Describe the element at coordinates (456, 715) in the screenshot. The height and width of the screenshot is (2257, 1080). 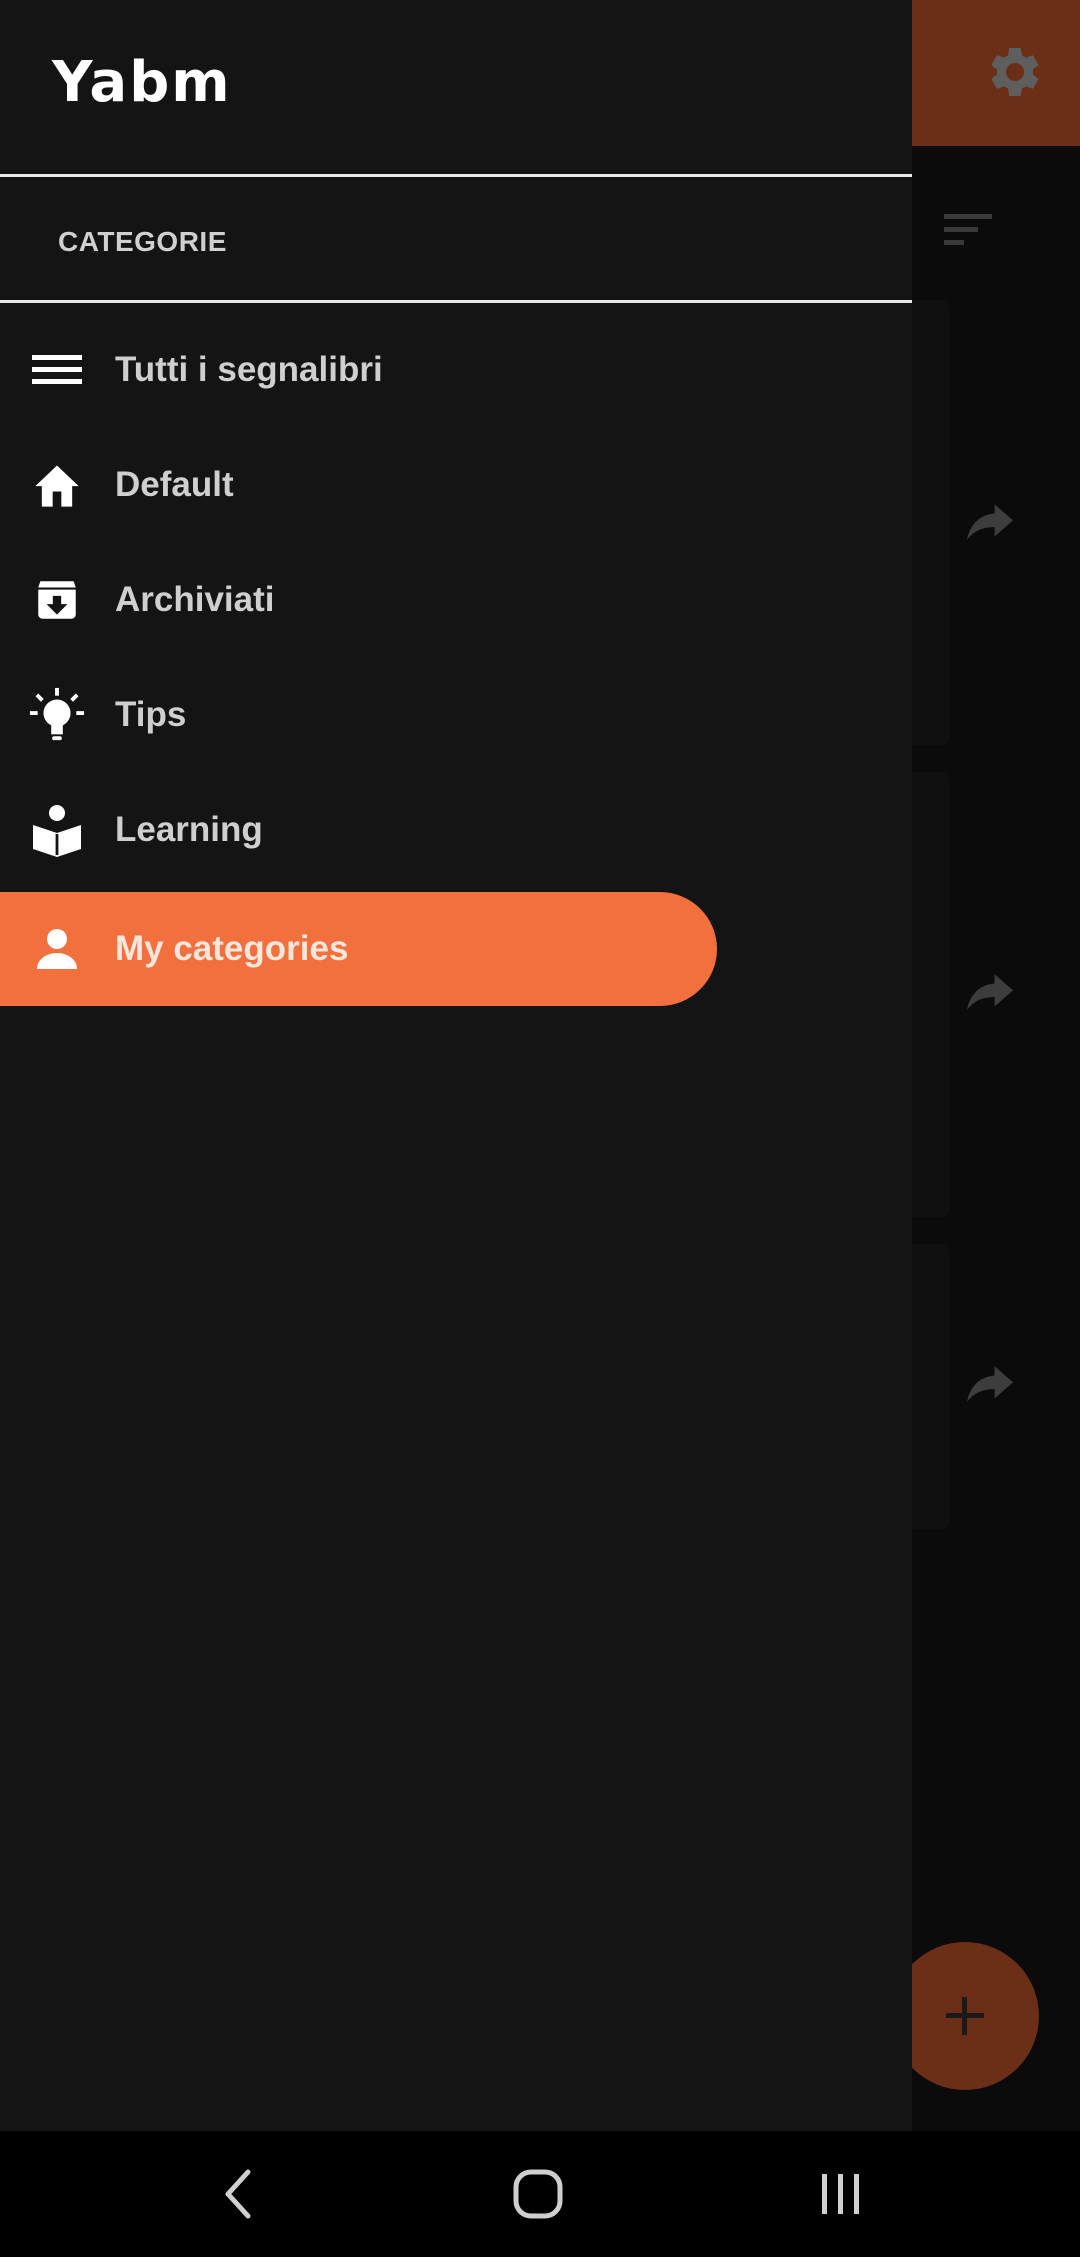
I see `drawer-item-tips: Tips` at that location.